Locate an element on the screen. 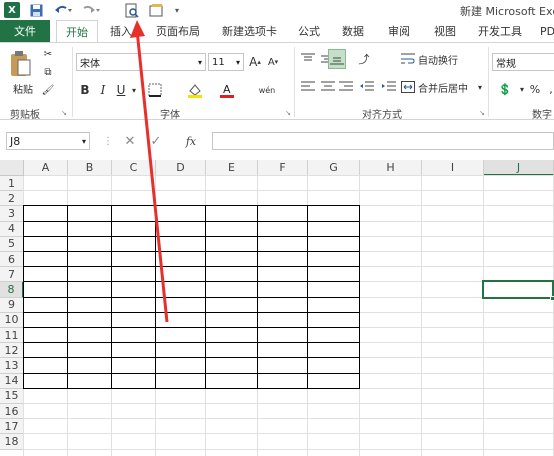 Image resolution: width=554 pixels, height=456 pixels. grow-font-icon: A ▴ is located at coordinates (255, 62).